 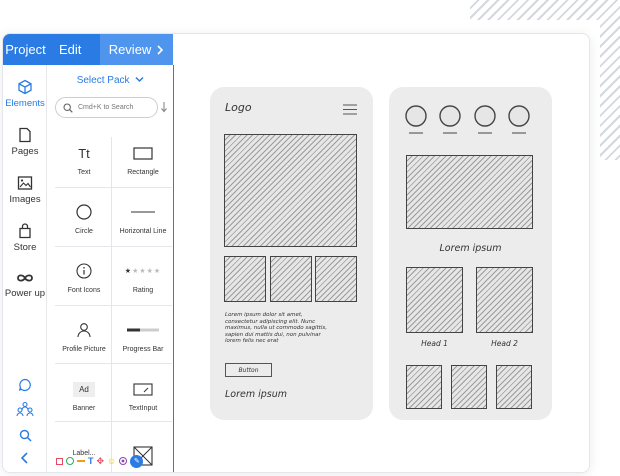 What do you see at coordinates (74, 49) in the screenshot?
I see `tab-edit: Edit` at bounding box center [74, 49].